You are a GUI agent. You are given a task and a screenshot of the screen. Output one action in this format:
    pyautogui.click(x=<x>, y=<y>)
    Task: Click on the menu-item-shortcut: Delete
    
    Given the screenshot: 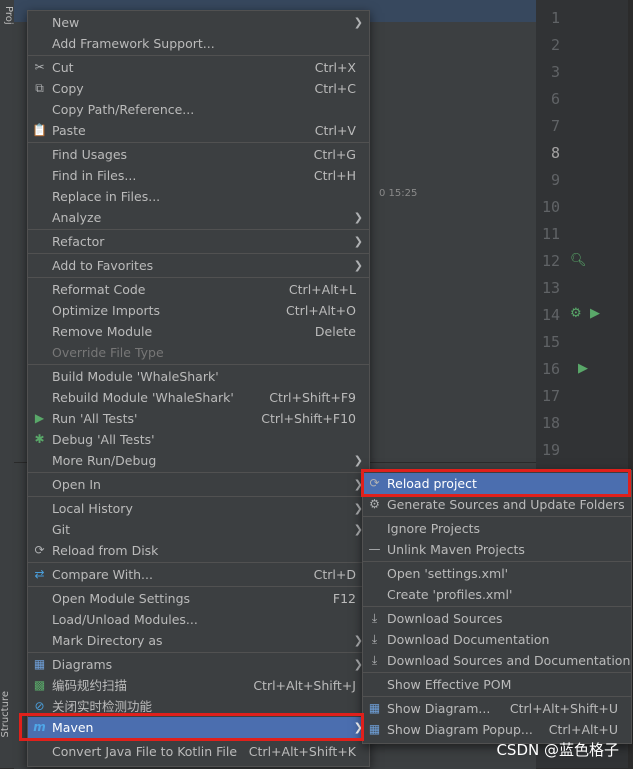 What is the action you would take?
    pyautogui.click(x=335, y=331)
    